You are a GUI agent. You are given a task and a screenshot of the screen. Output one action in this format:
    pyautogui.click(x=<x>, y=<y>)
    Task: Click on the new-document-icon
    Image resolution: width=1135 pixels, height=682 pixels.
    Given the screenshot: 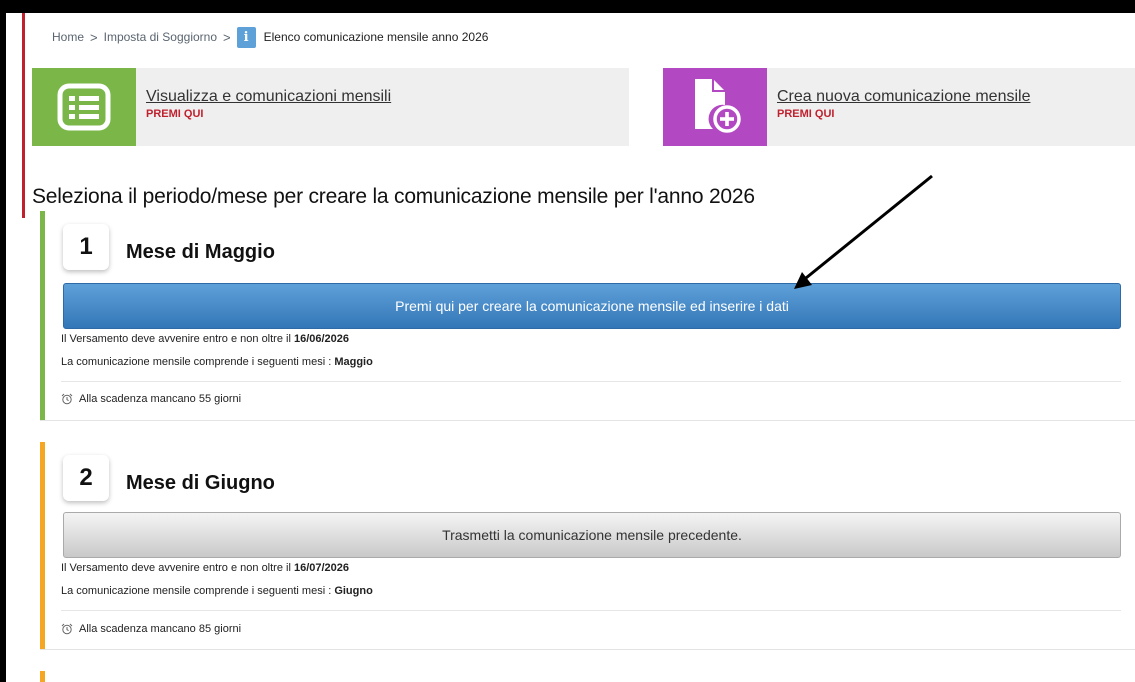 What is the action you would take?
    pyautogui.click(x=715, y=107)
    